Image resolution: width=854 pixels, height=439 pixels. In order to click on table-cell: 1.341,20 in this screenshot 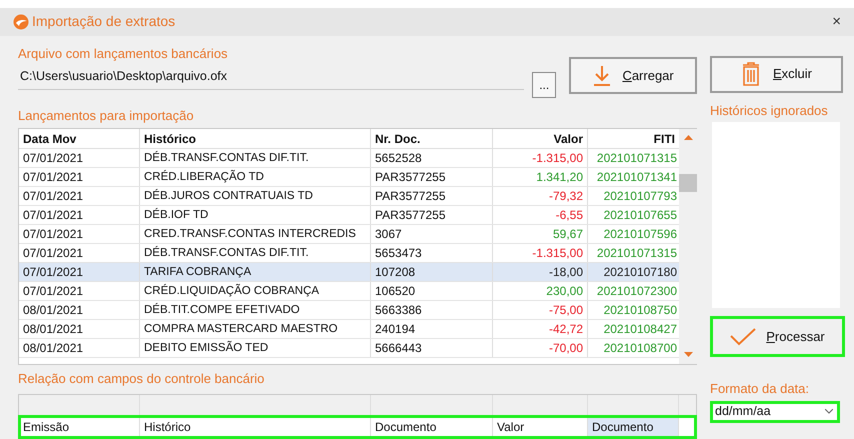, I will do `click(540, 177)`.